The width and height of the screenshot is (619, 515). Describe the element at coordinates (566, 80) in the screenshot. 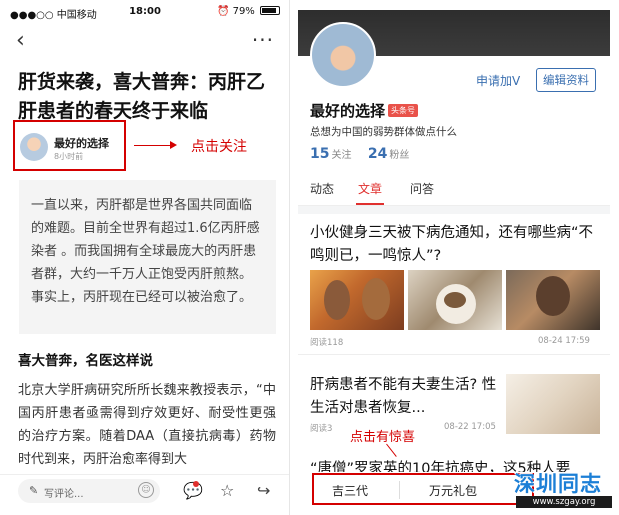

I see `edit-profile-button: 编辑资料` at that location.